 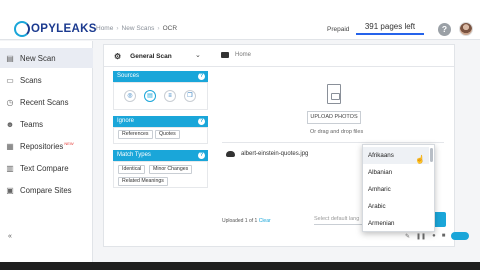 I want to click on ignore-header: Ignore ?, so click(x=160, y=121).